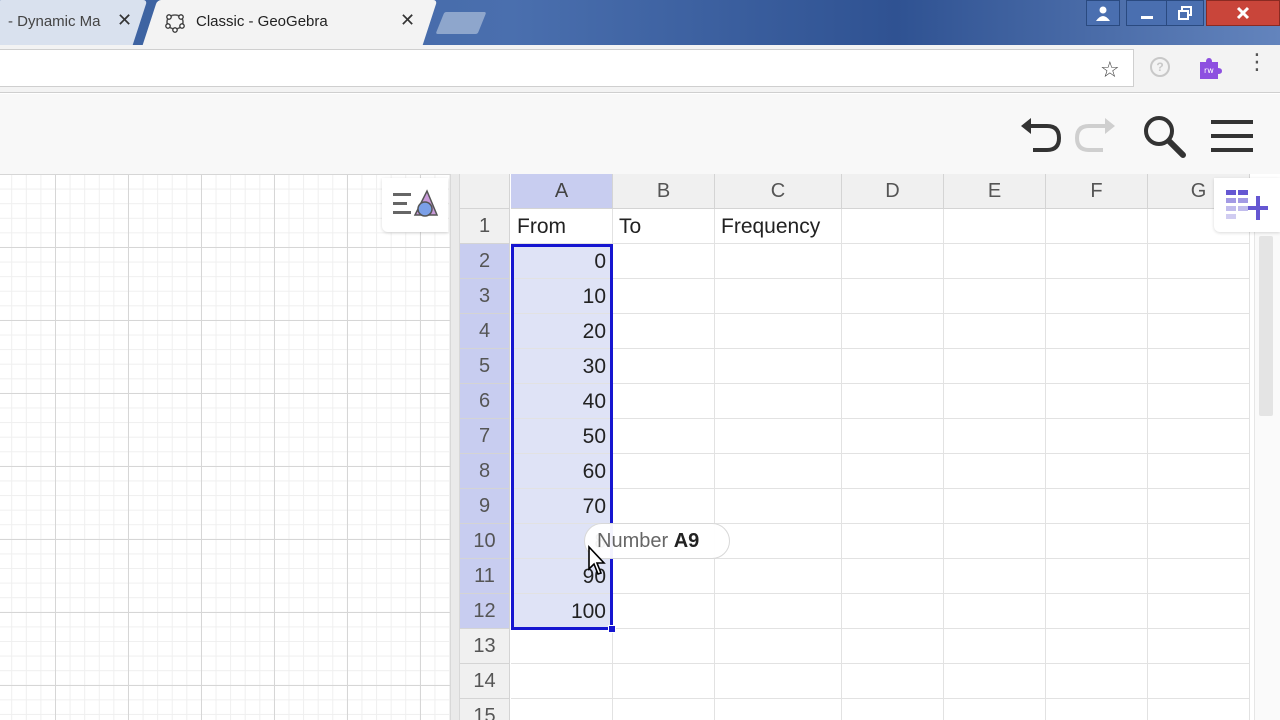 This screenshot has width=1280, height=720. I want to click on cell-a7: 50, so click(562, 436).